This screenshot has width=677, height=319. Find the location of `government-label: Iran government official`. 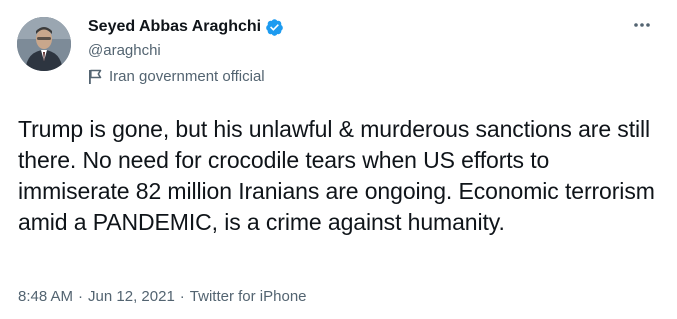

government-label: Iran government official is located at coordinates (186, 76).